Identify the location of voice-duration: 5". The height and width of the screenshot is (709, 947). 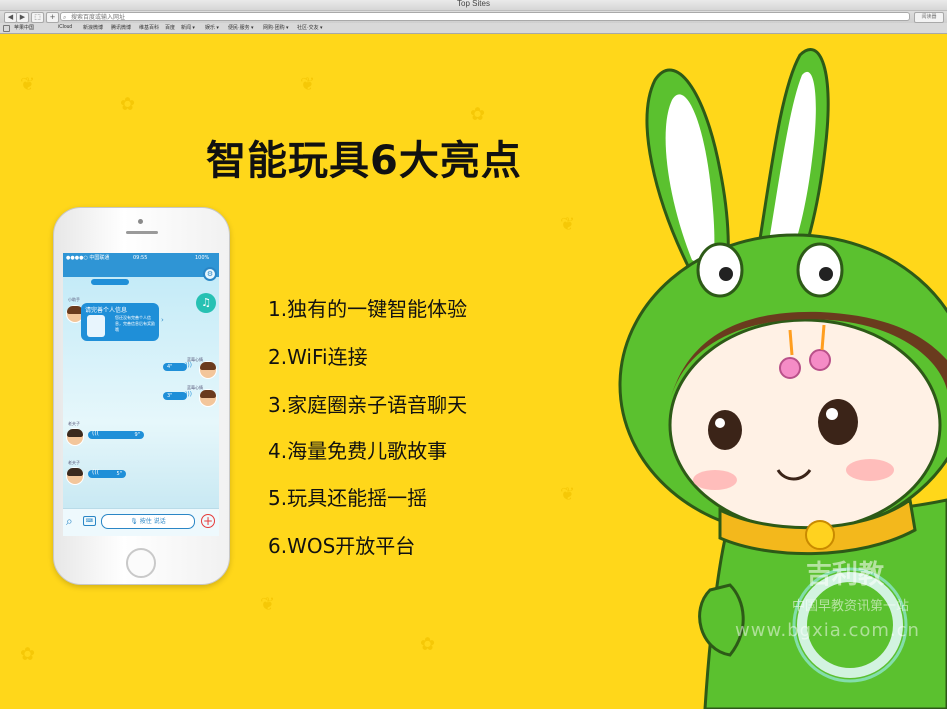
(119, 474).